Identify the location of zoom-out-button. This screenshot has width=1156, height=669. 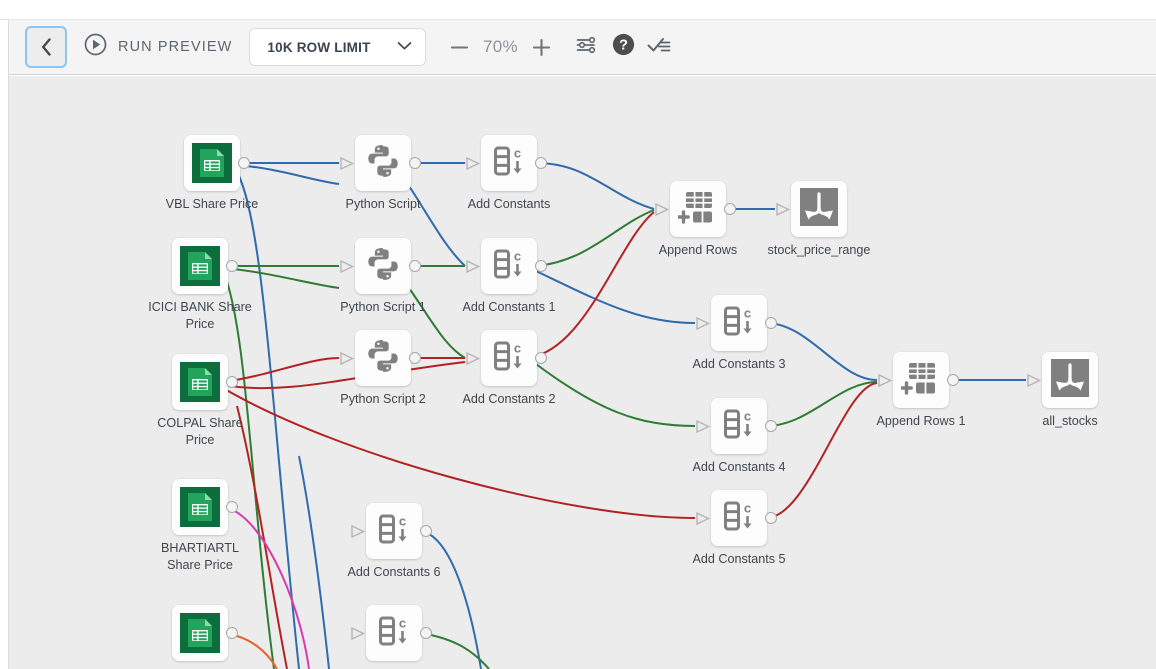
(459, 47).